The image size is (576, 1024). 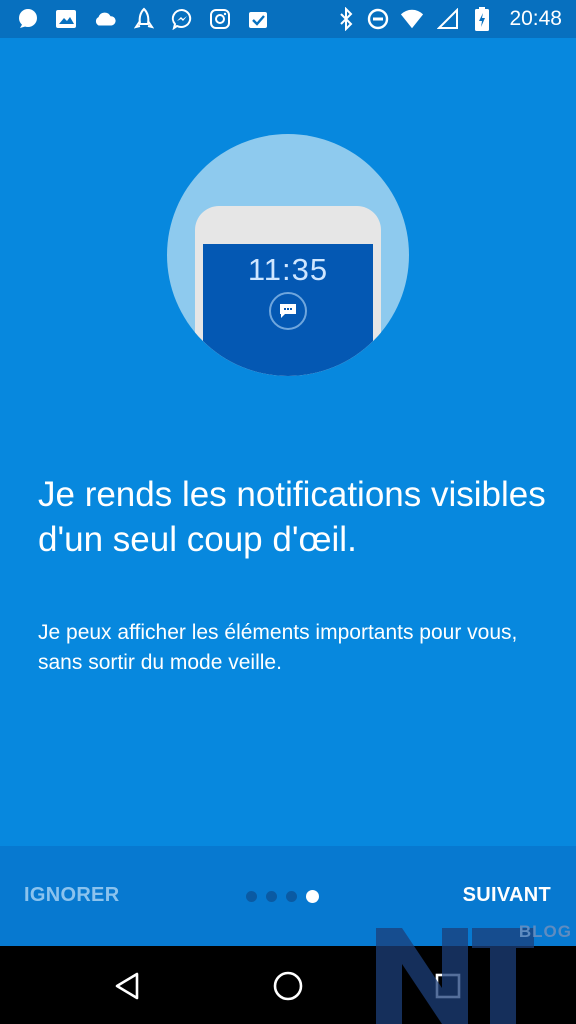 I want to click on hero-illustration: 11:35, so click(x=288, y=255).